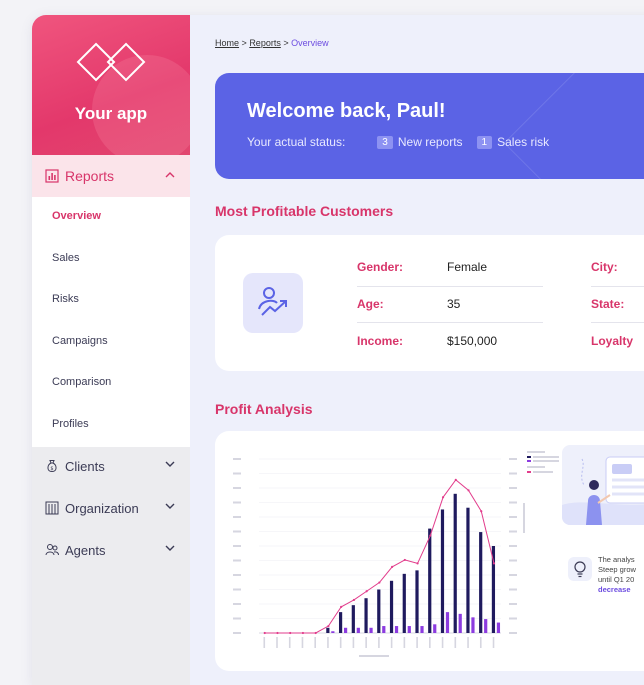  What do you see at coordinates (467, 267) in the screenshot?
I see `gender-value: Female` at bounding box center [467, 267].